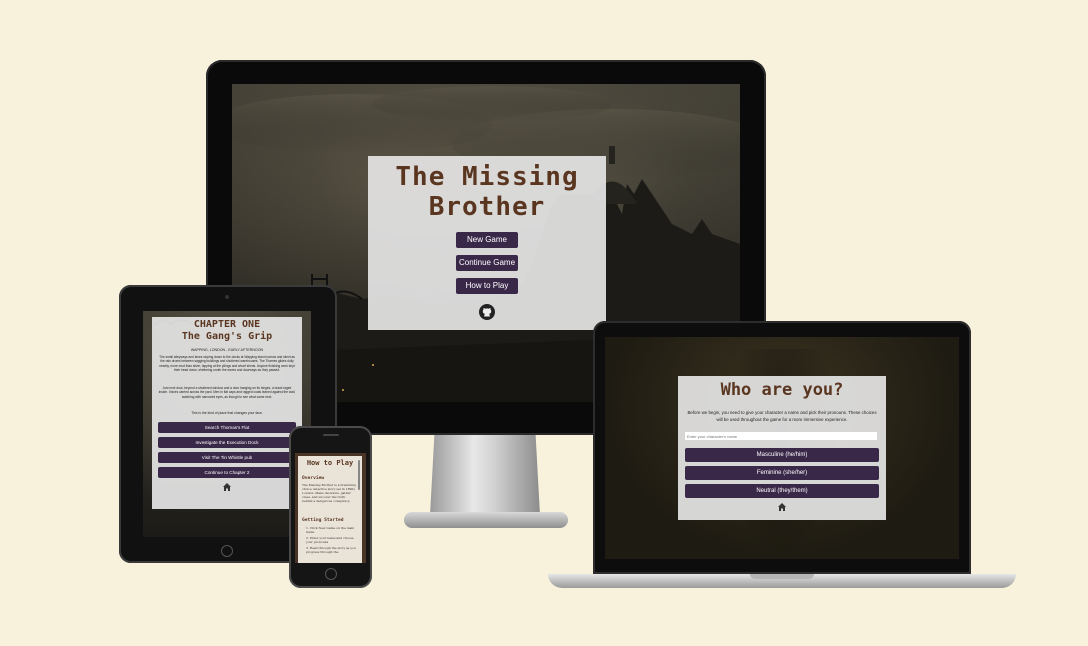 The height and width of the screenshot is (646, 1088). Describe the element at coordinates (487, 177) in the screenshot. I see `game-title-line1: The Missing` at that location.